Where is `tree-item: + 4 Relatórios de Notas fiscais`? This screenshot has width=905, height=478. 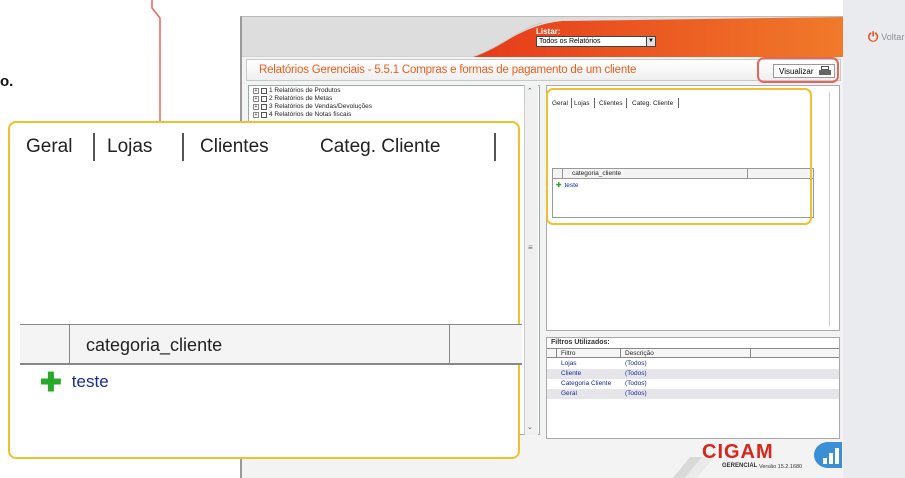
tree-item: + 4 Relatórios de Notas fiscais is located at coordinates (302, 114).